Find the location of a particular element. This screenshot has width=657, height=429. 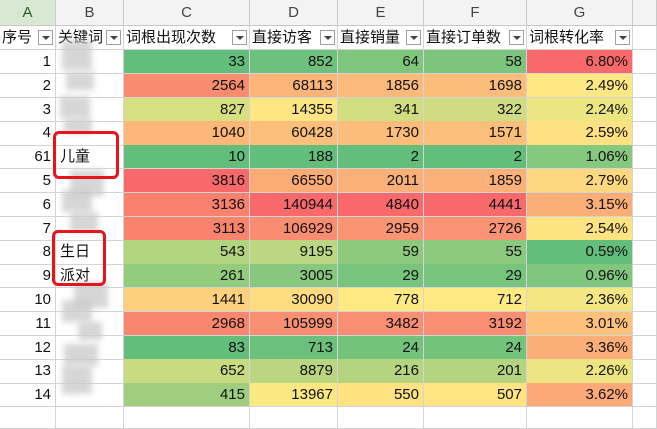

data-cell: 8879 is located at coordinates (294, 371).